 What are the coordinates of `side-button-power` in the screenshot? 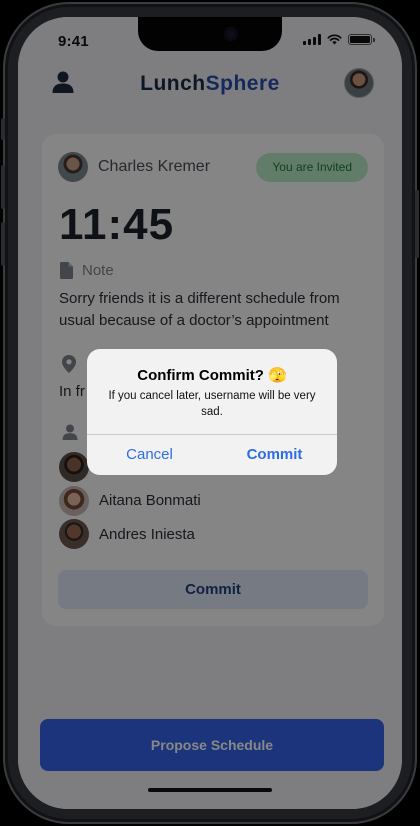 It's located at (417, 224).